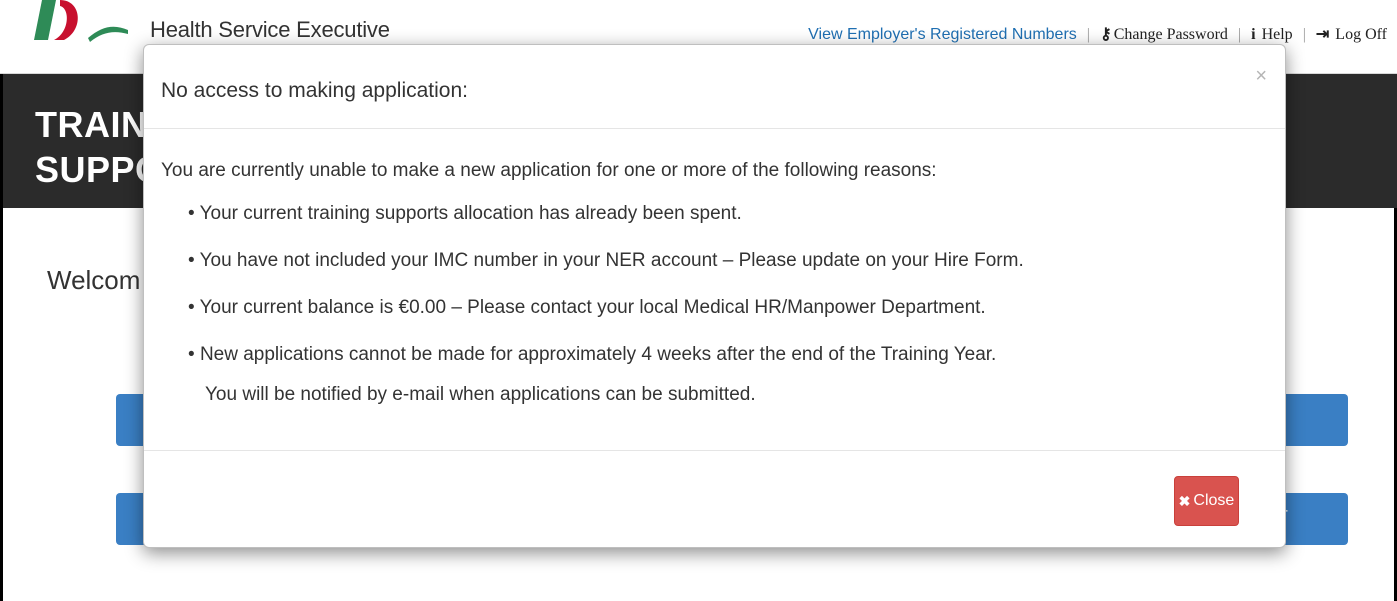  Describe the element at coordinates (1277, 34) in the screenshot. I see `help-label: Help` at that location.